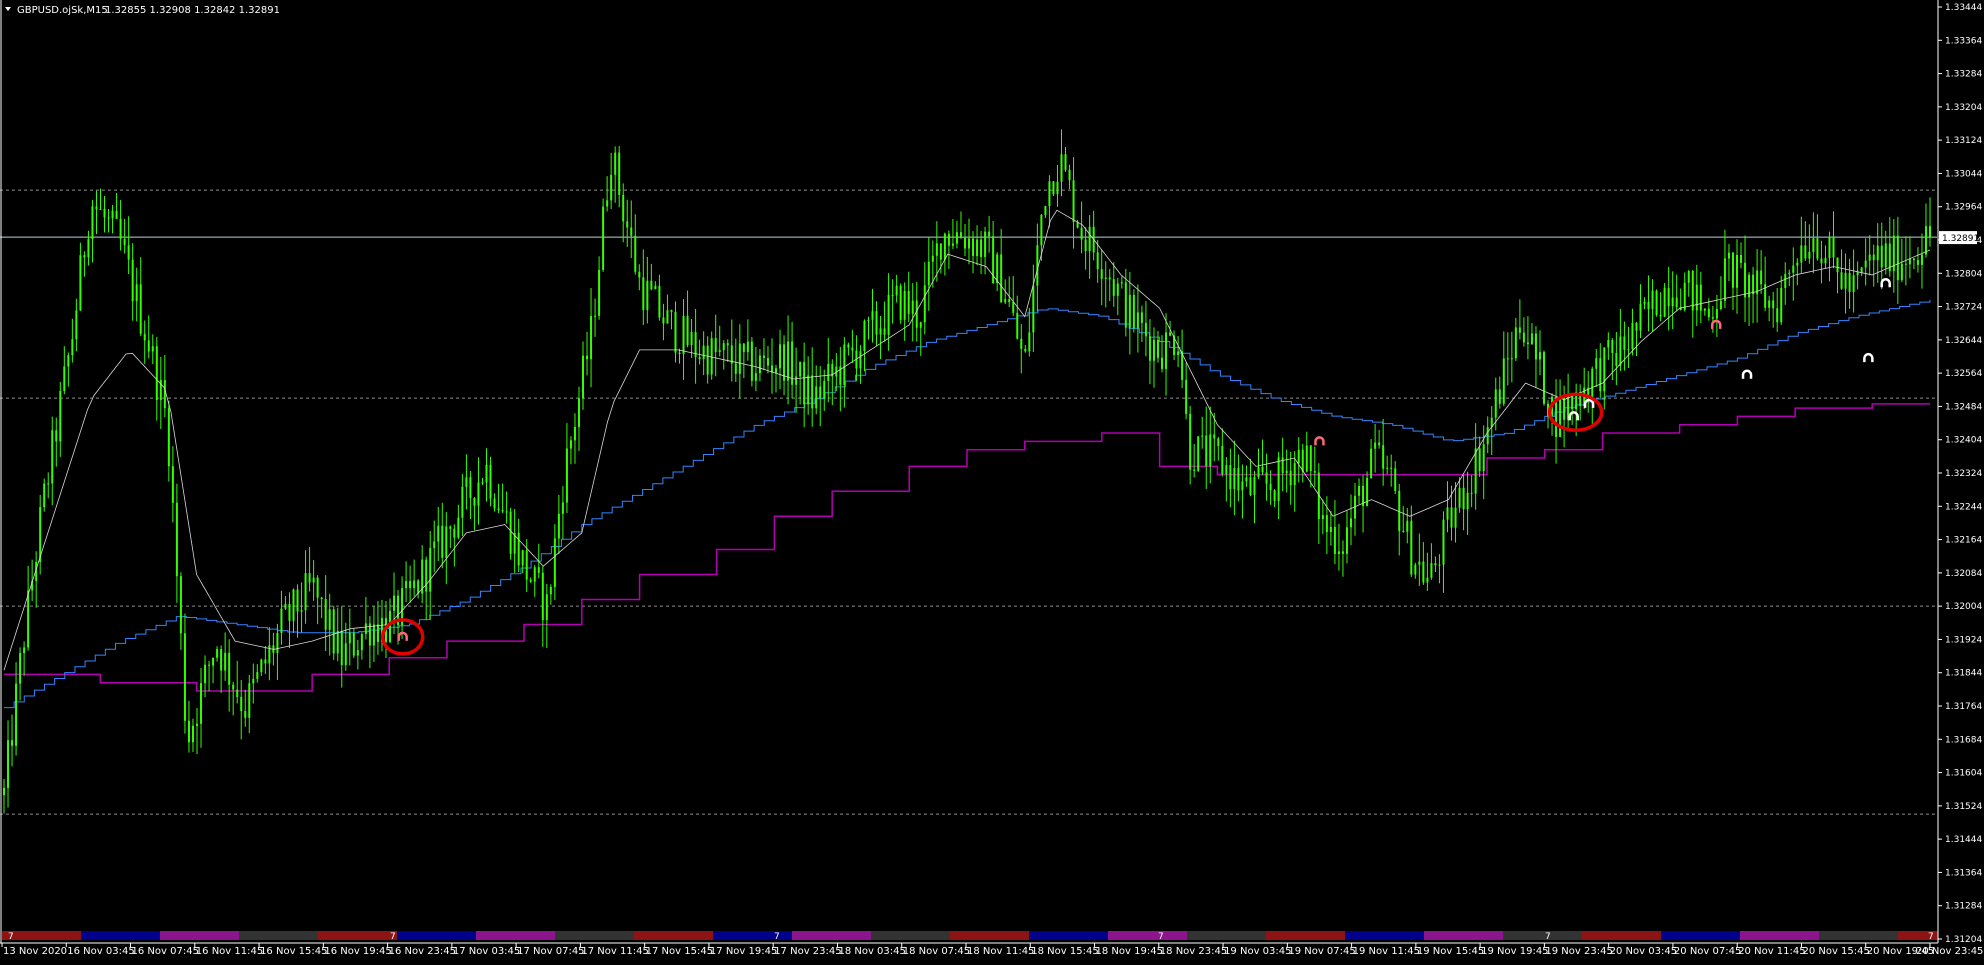 The width and height of the screenshot is (1984, 965). Describe the element at coordinates (1257, 951) in the screenshot. I see `time-tick-label: 19 Nov 03:45` at that location.